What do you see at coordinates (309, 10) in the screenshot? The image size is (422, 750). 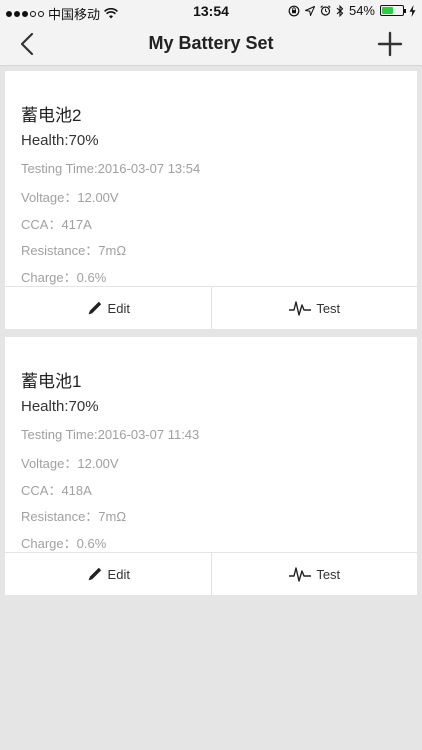 I see `location-icon` at bounding box center [309, 10].